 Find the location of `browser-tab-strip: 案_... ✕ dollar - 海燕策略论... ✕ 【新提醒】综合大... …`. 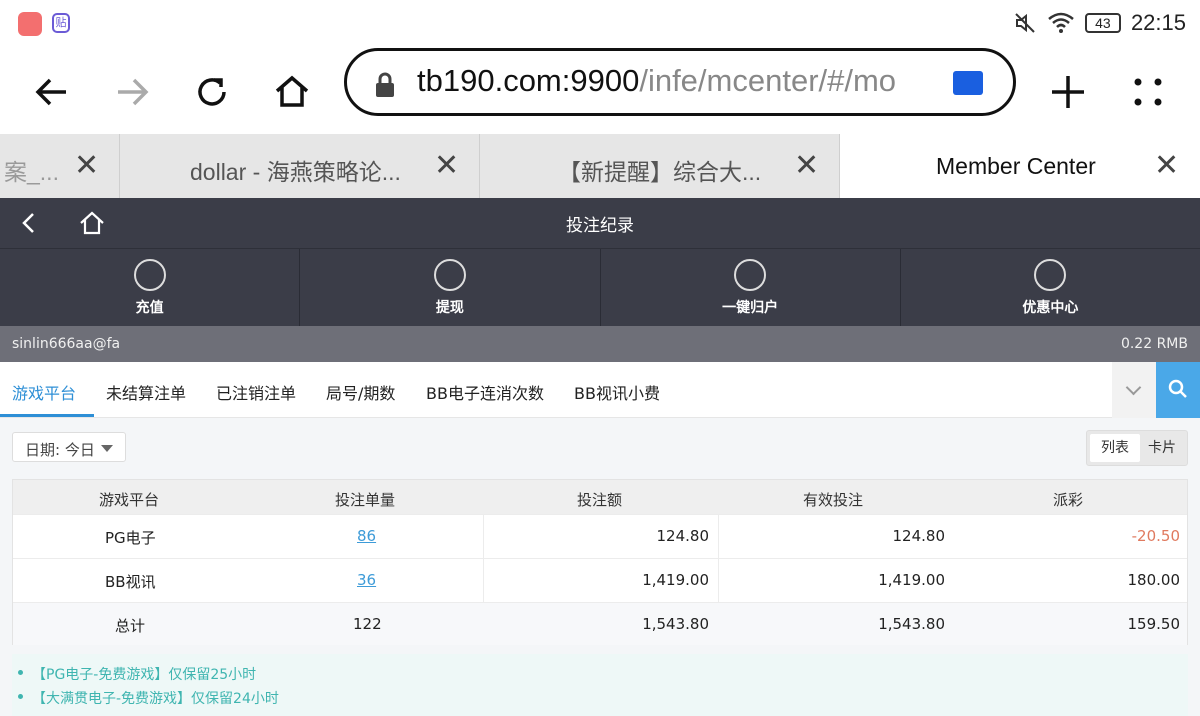

browser-tab-strip: 案_... ✕ dollar - 海燕策略论... ✕ 【新提醒】综合大... … is located at coordinates (600, 166).